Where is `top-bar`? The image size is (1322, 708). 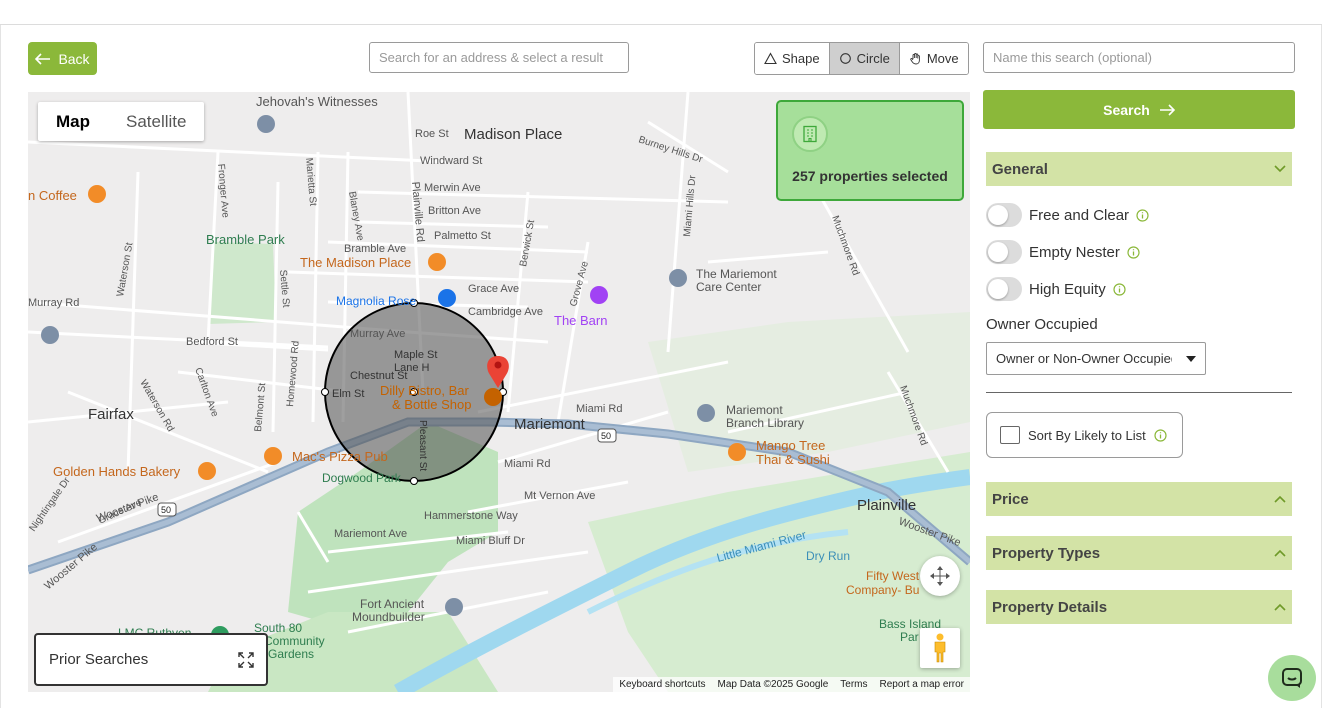
top-bar is located at coordinates (661, 12).